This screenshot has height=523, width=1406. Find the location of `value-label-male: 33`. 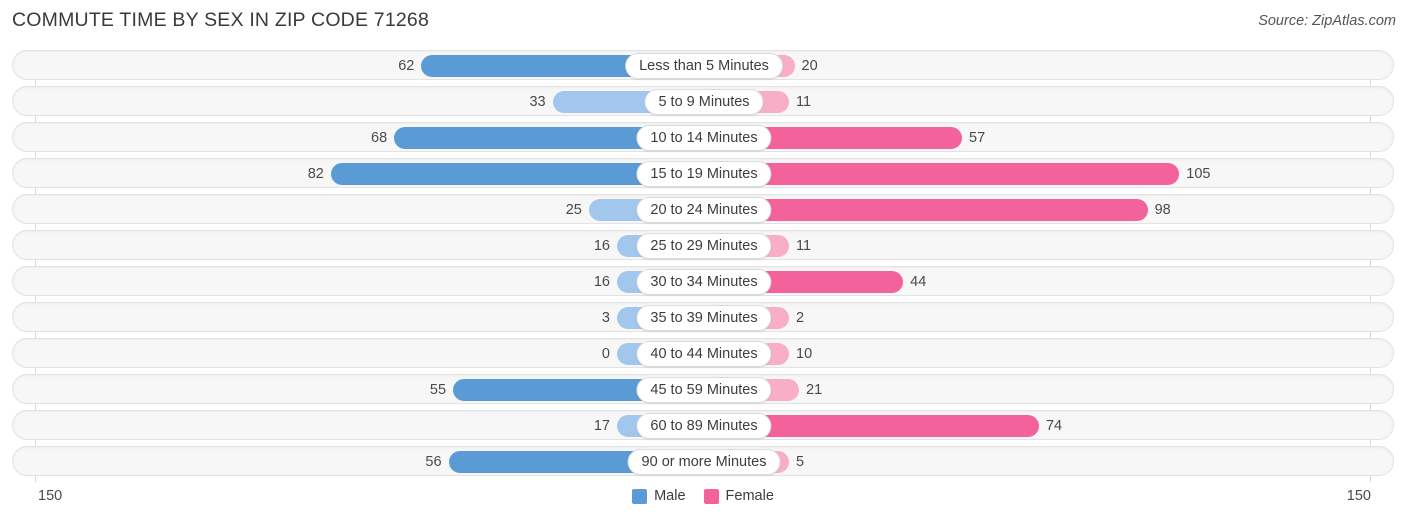

value-label-male: 33 is located at coordinates (537, 102).